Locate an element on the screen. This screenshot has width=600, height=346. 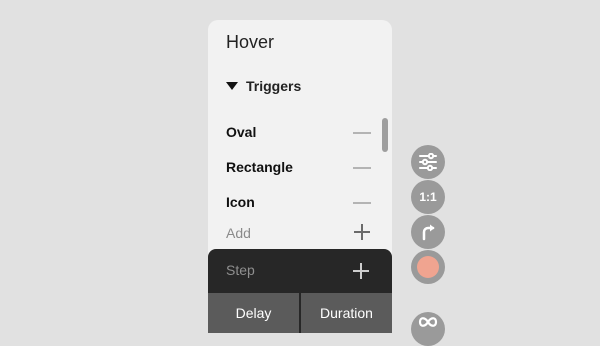
rotate-icon is located at coordinates (428, 232).